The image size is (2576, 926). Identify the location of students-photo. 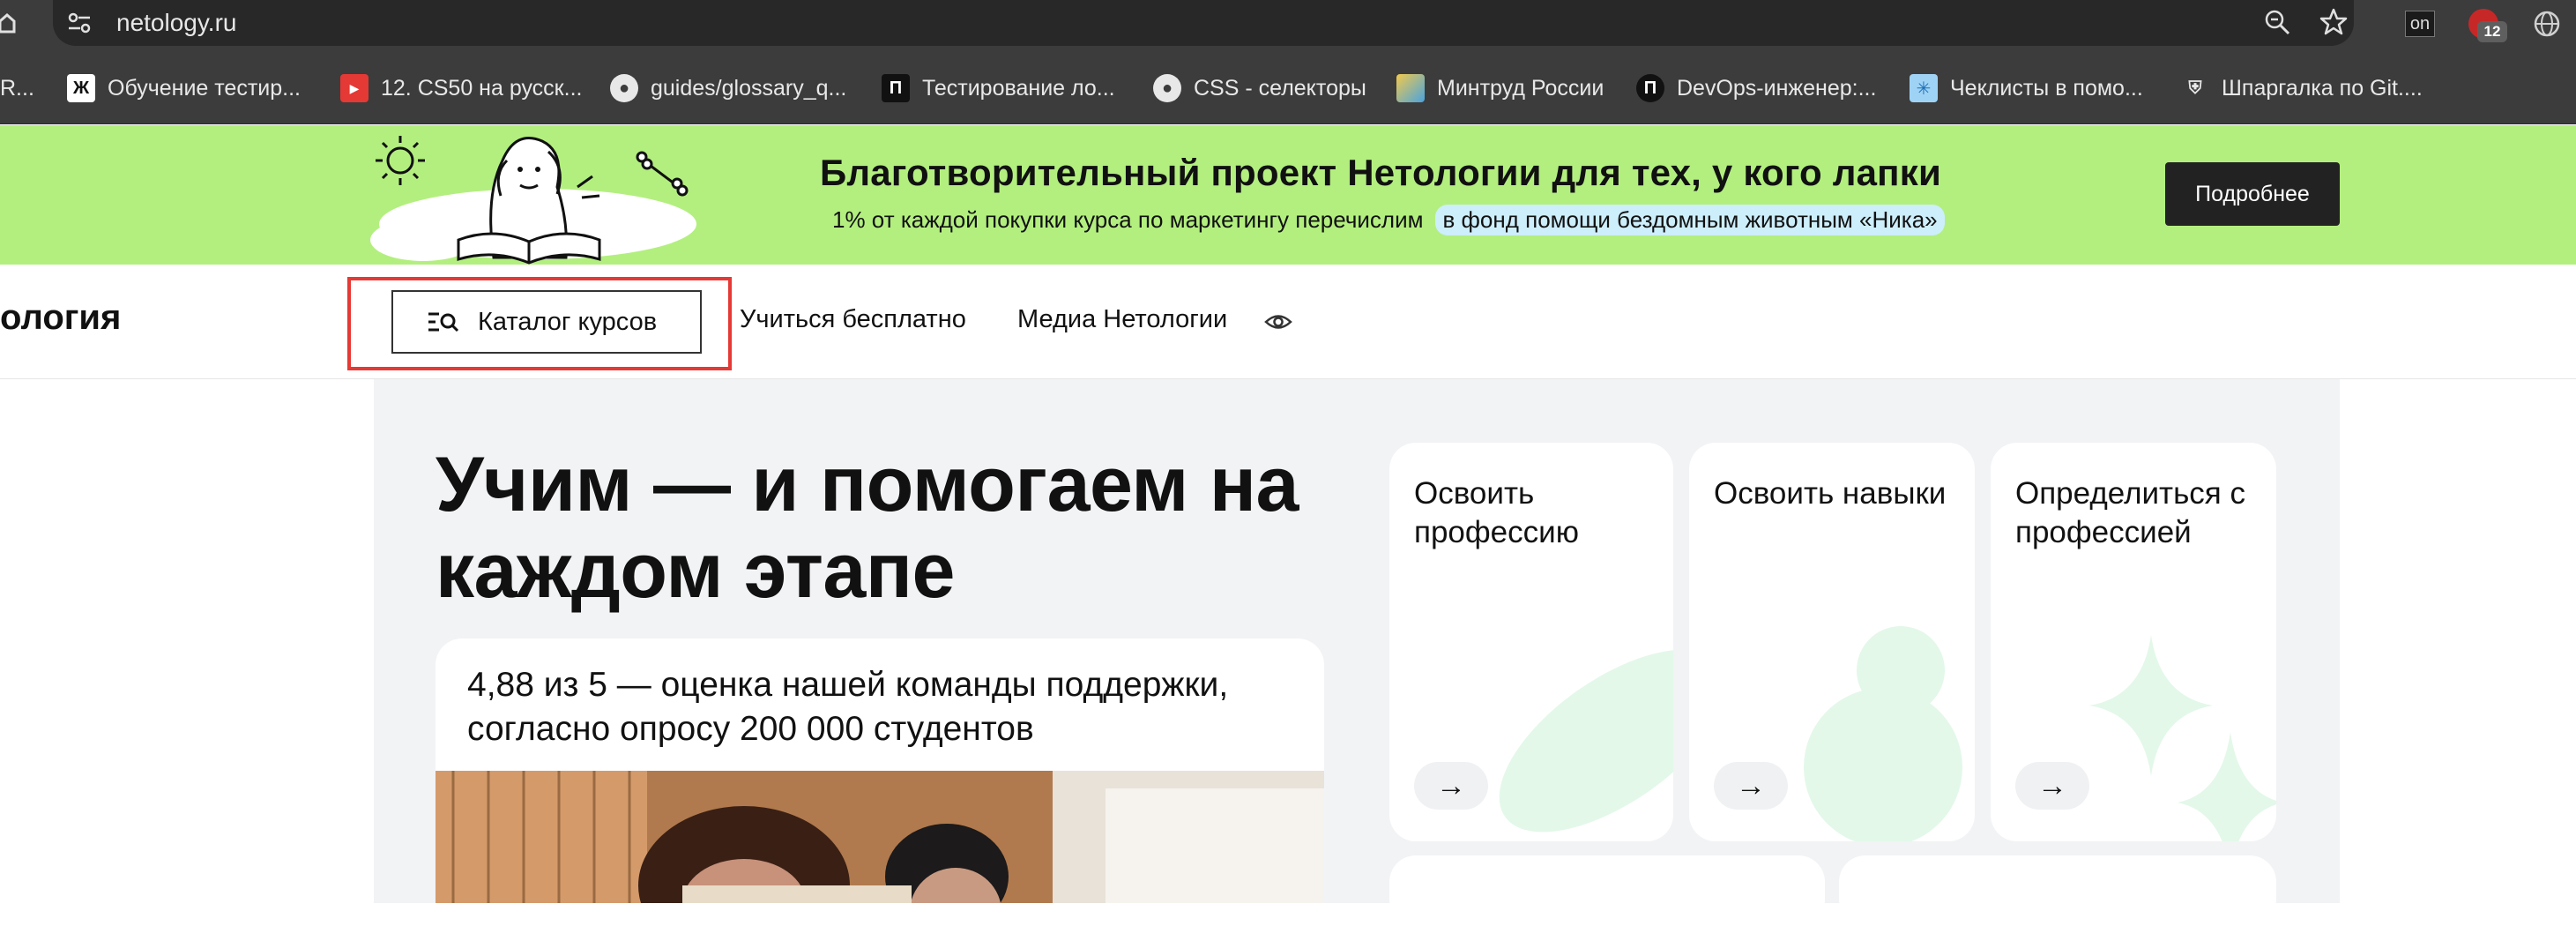
(880, 837).